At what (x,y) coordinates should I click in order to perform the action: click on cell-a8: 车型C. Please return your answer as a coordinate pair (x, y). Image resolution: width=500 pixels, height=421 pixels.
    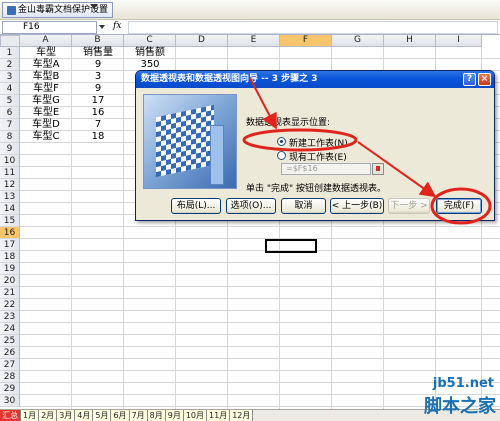
    Looking at the image, I should click on (46, 137).